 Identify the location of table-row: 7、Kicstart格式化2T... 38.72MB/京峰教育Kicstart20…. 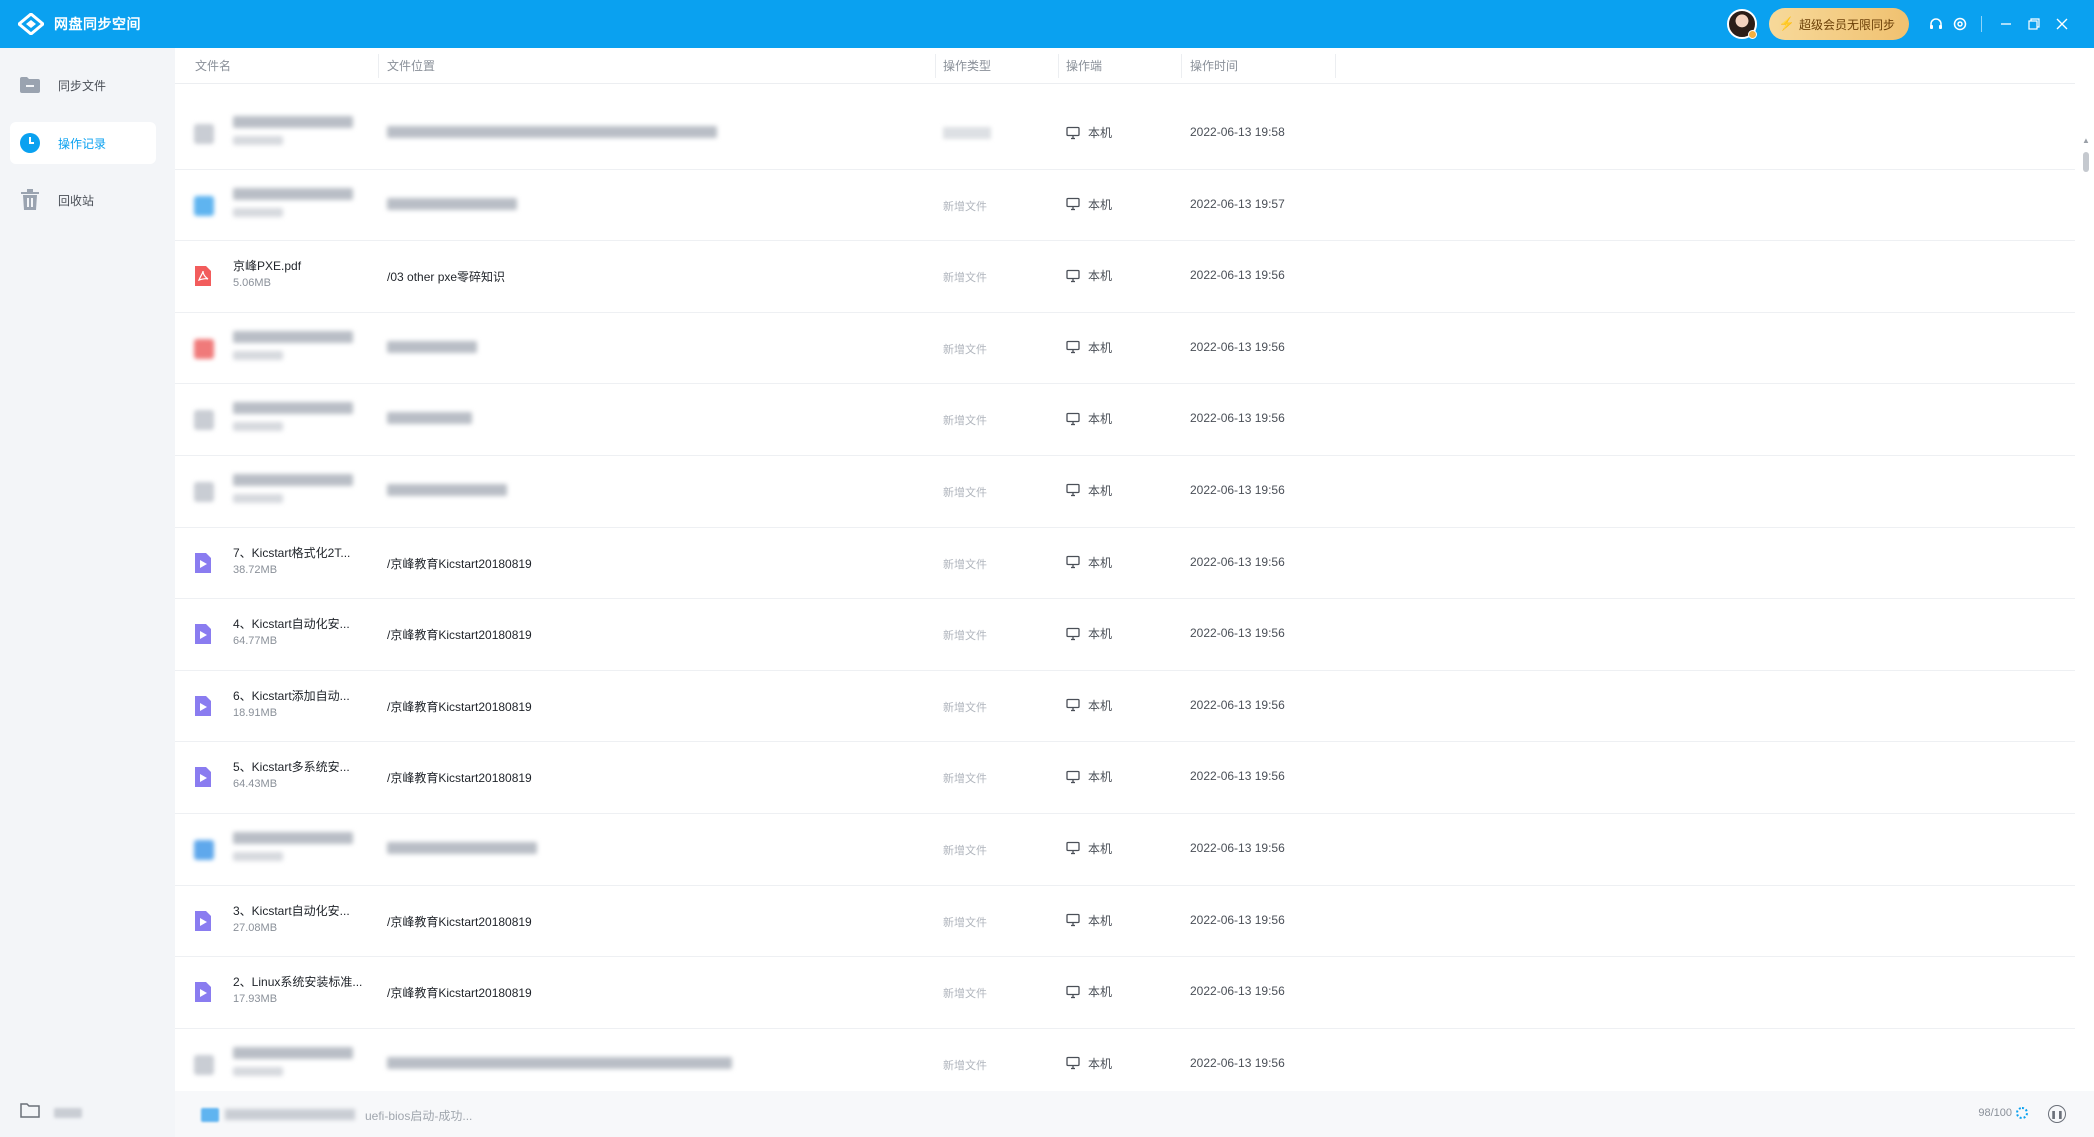
(1125, 564).